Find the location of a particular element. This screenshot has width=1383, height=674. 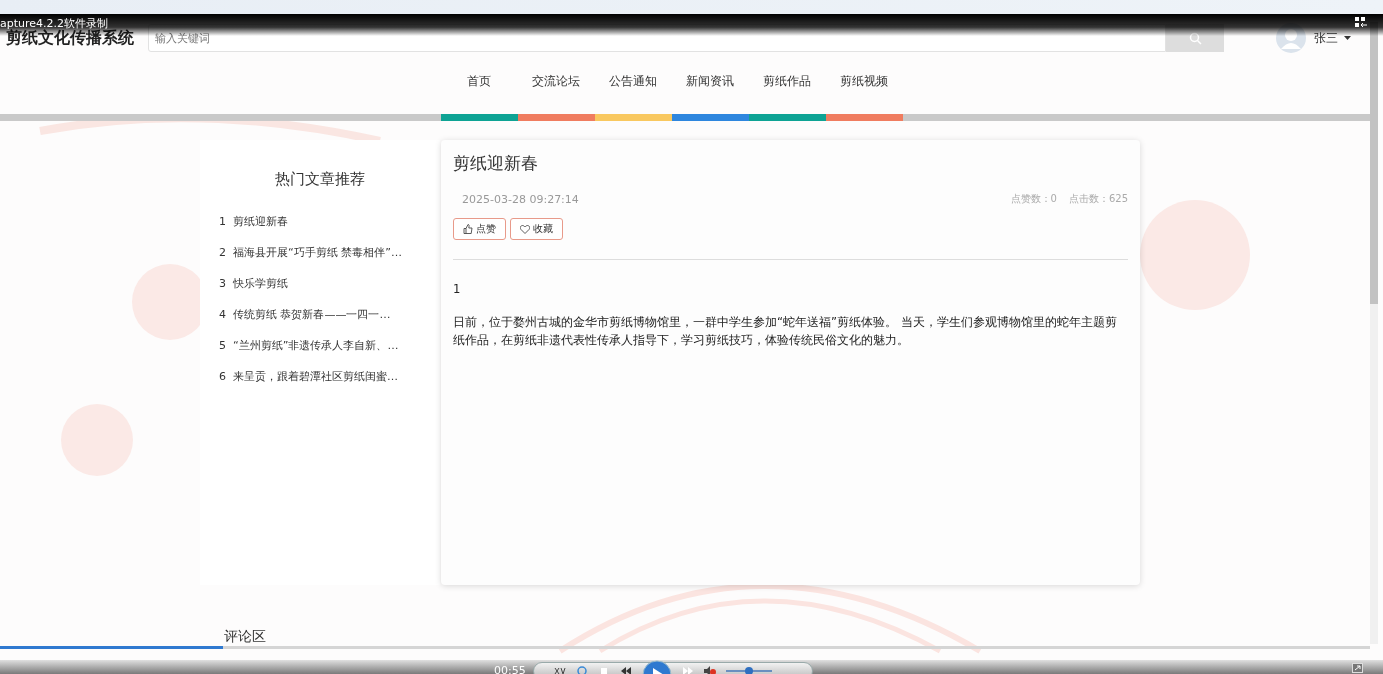

recorder-label: apture4.2.2软件录制 is located at coordinates (54, 23).